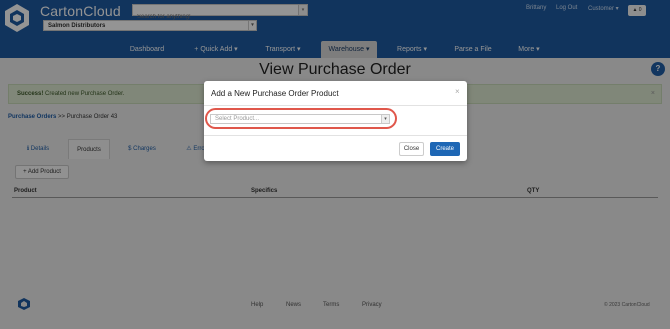 The image size is (670, 329). Describe the element at coordinates (411, 149) in the screenshot. I see `close-button: Close` at that location.